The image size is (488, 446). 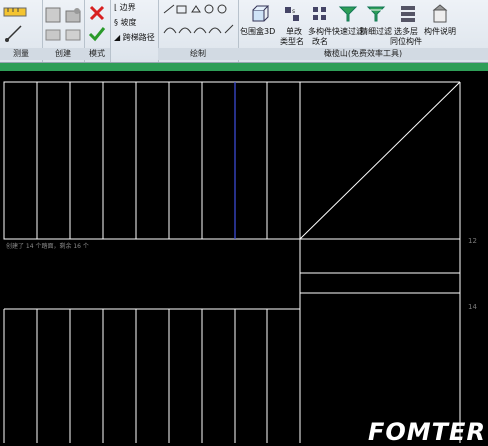 I want to click on quick-filter-icon, so click(x=348, y=14).